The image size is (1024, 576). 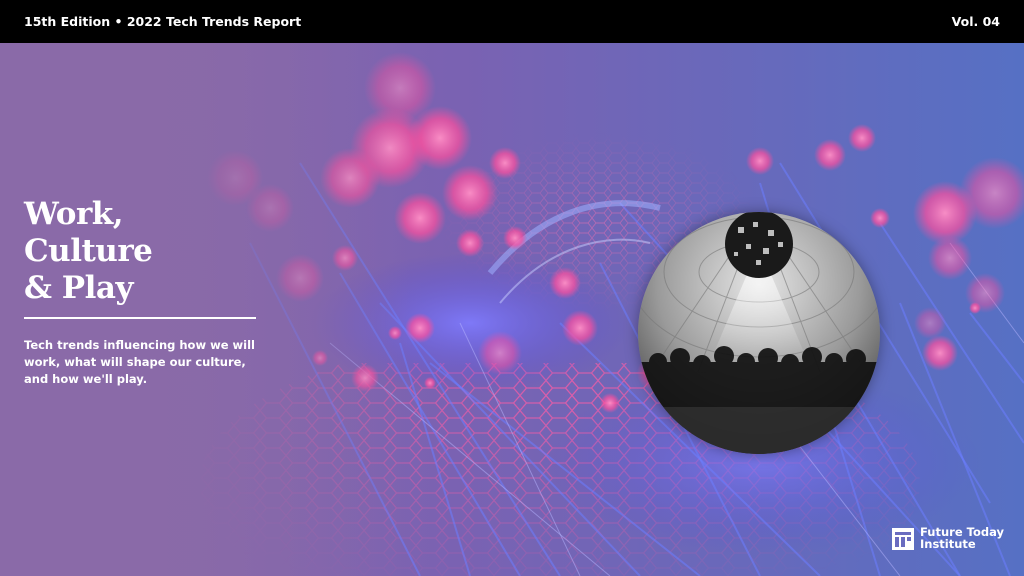 I want to click on logo-line-2: Institute, so click(x=948, y=543).